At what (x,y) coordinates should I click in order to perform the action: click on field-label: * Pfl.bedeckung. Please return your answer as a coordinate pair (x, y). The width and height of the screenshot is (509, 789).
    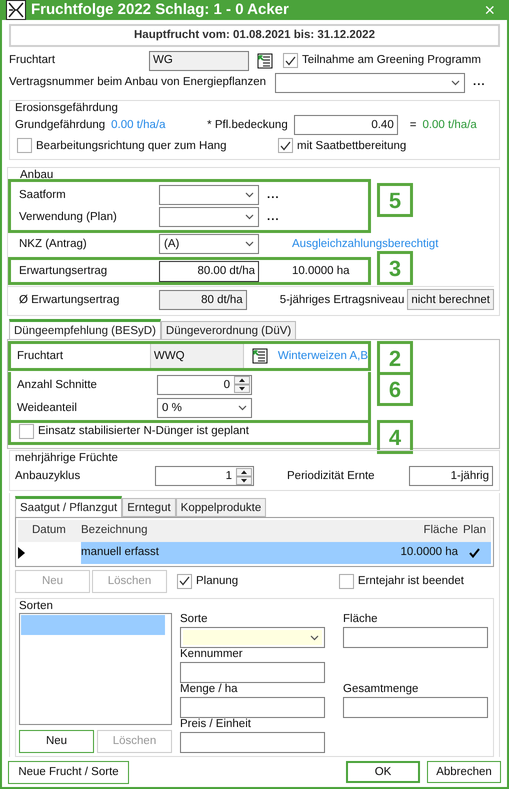
    Looking at the image, I should click on (247, 125).